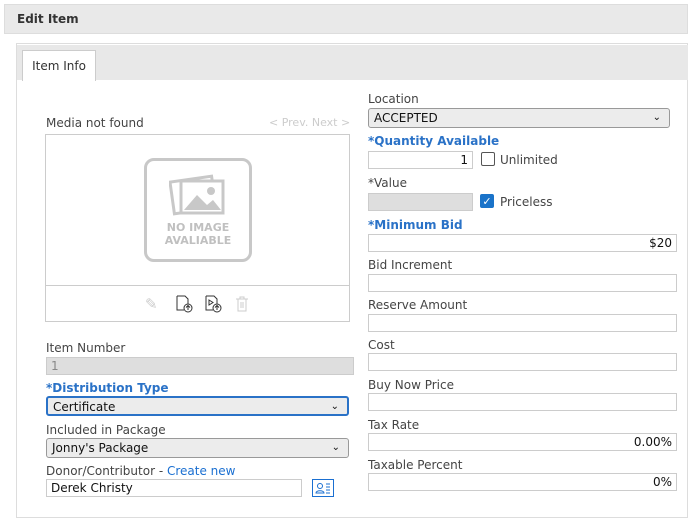 Image resolution: width=688 pixels, height=518 pixels. What do you see at coordinates (418, 305) in the screenshot?
I see `reserve-label: Reserve Amount` at bounding box center [418, 305].